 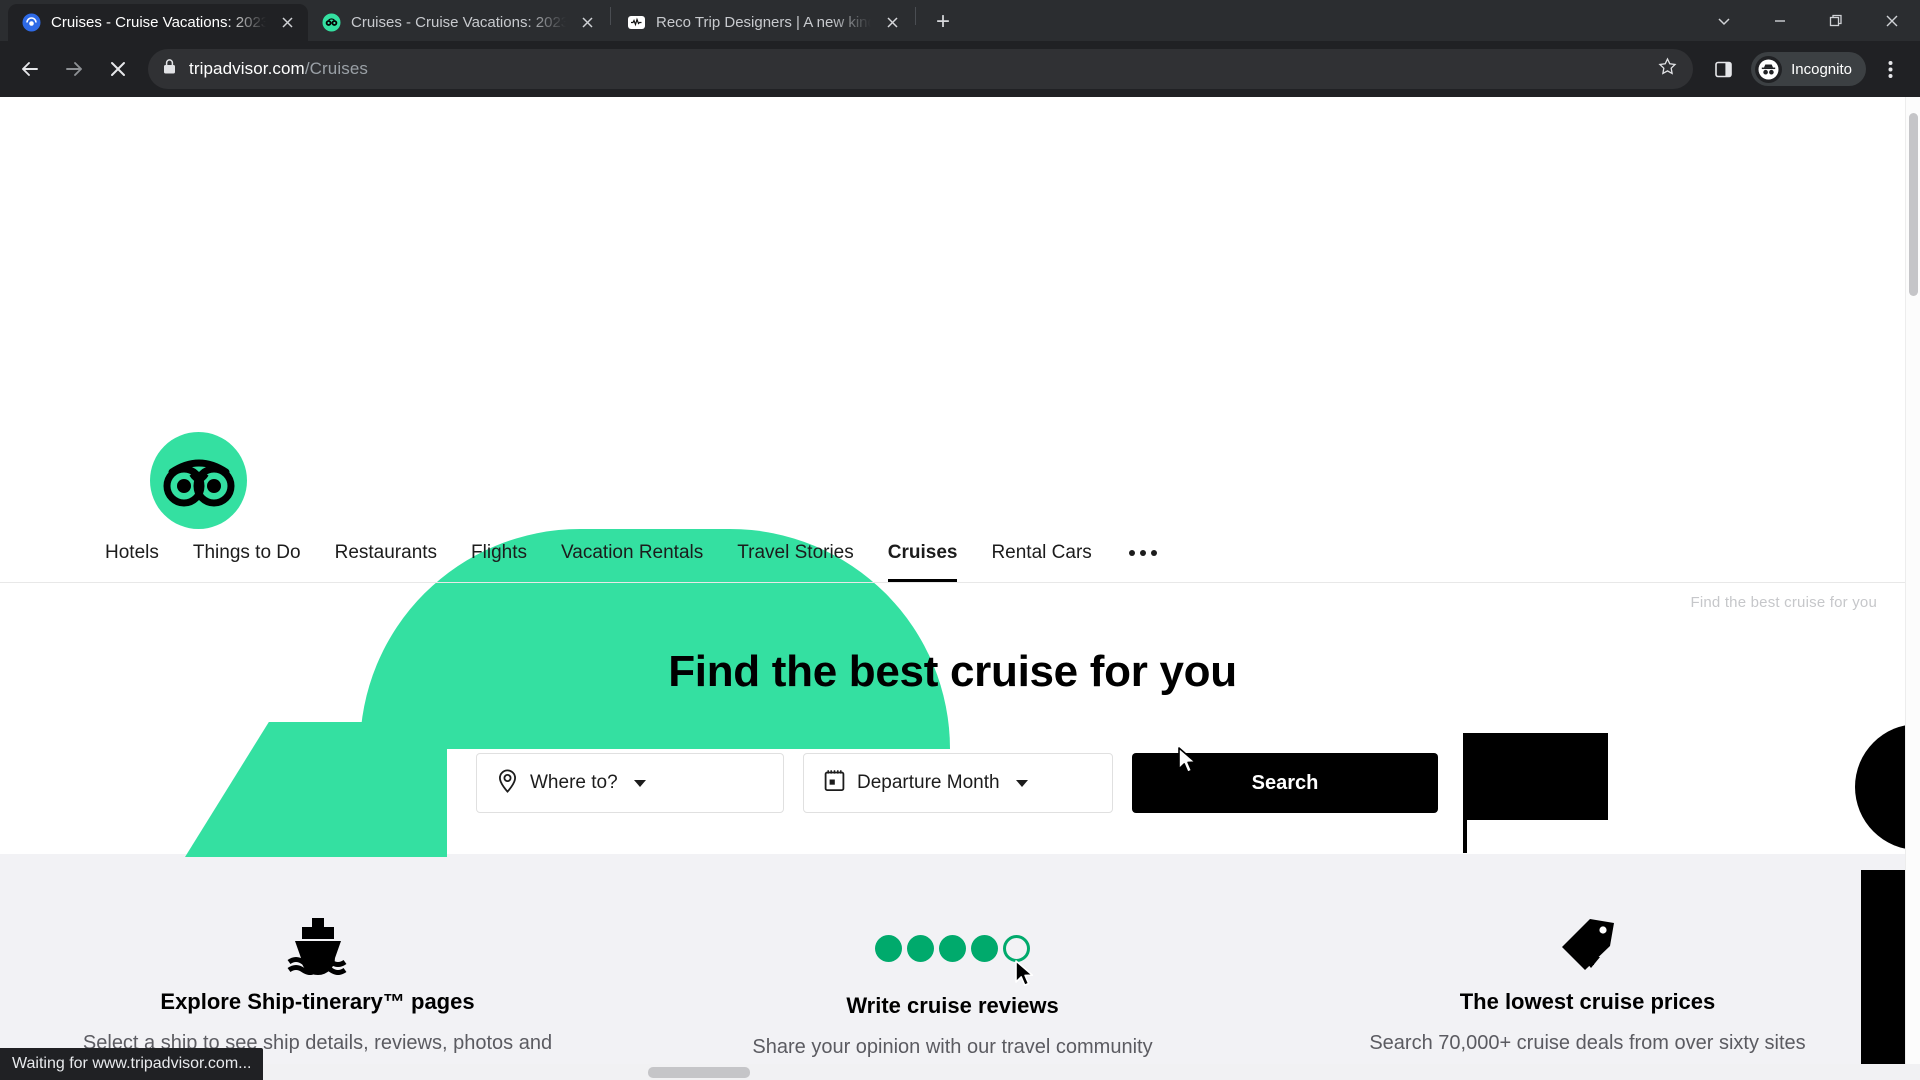 I want to click on feature-title: Explore Ship-tinerary™ pages, so click(x=317, y=1001).